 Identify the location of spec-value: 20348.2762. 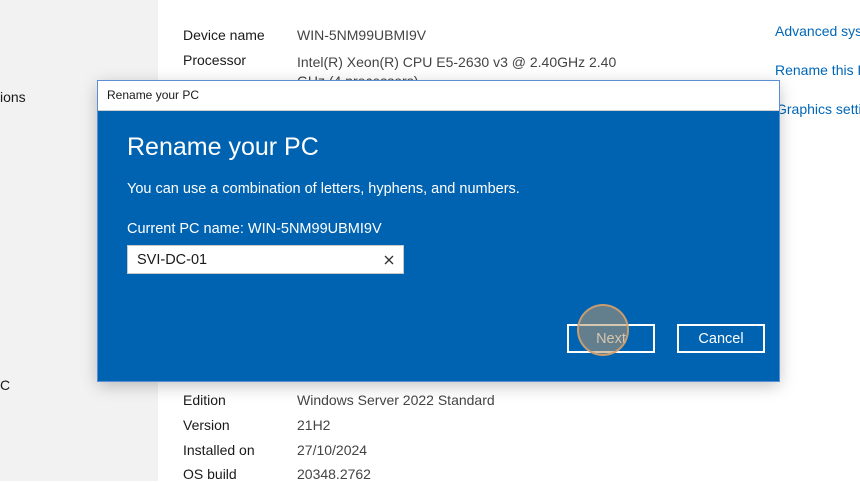
(334, 474).